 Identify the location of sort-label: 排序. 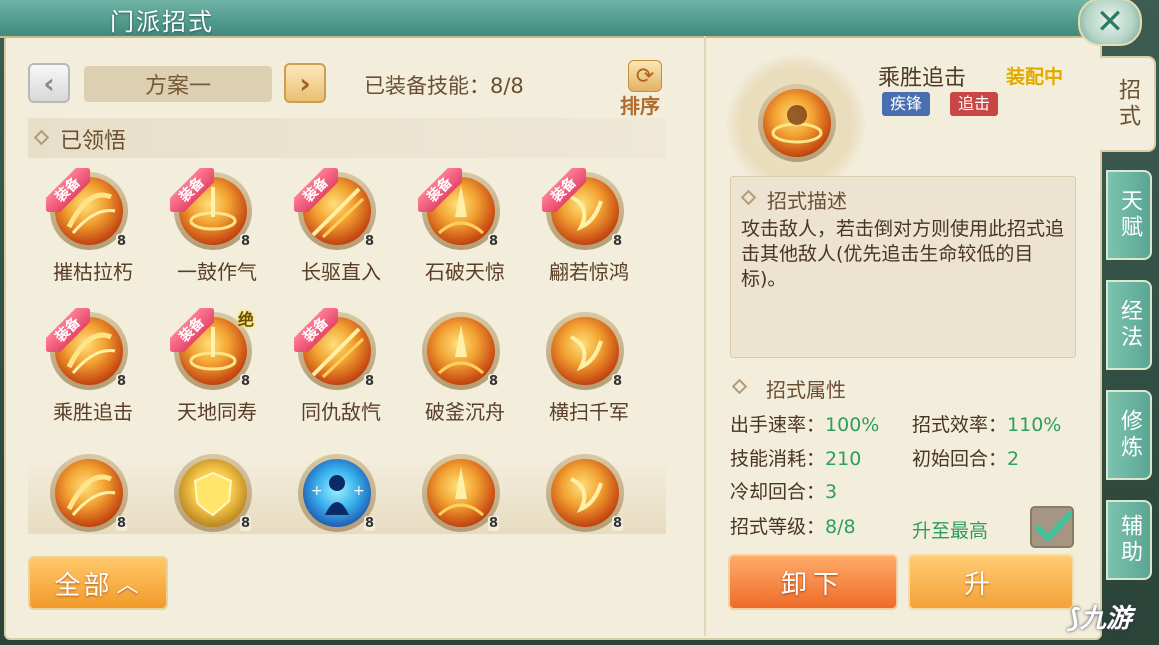
(640, 106).